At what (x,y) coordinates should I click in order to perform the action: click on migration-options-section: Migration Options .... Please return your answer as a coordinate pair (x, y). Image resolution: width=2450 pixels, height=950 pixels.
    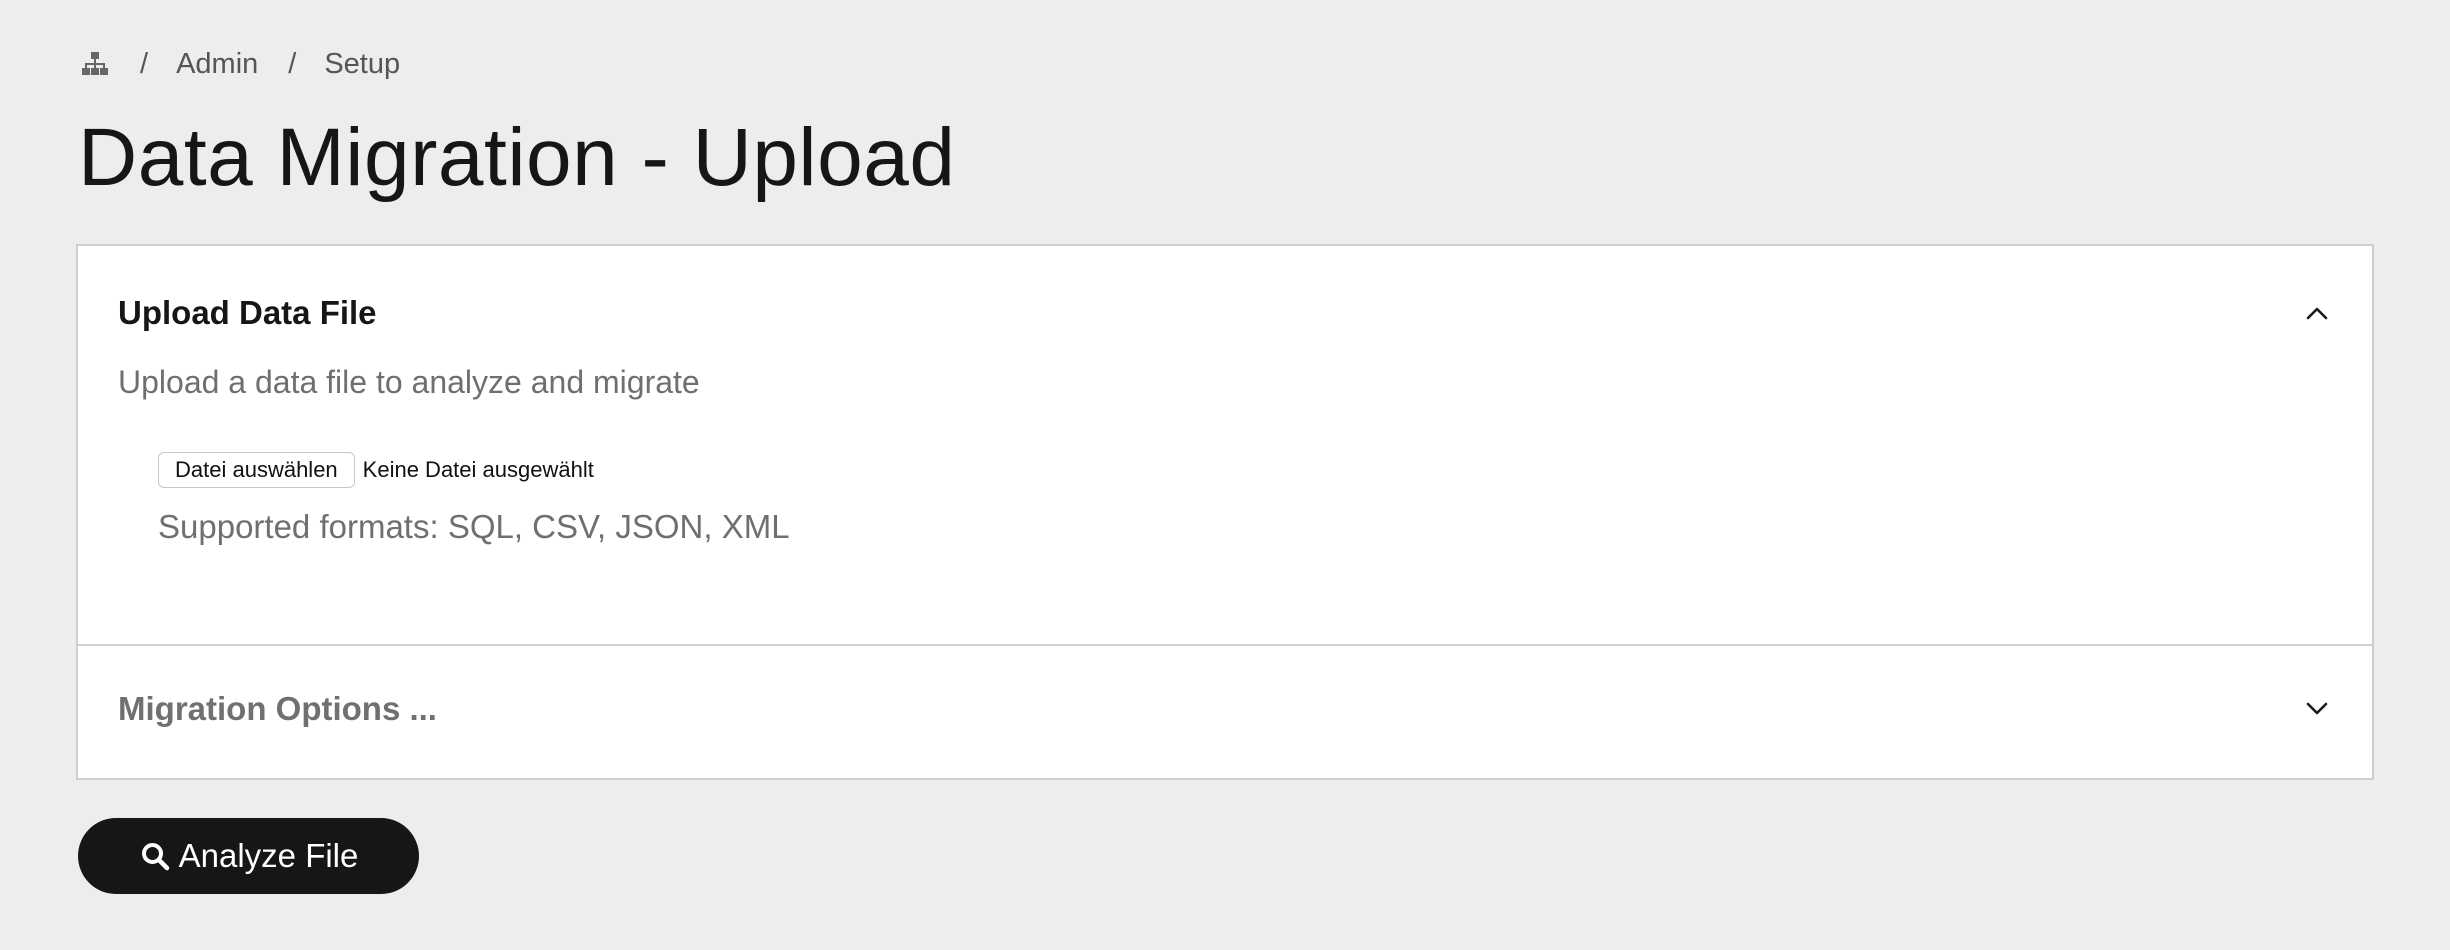
    Looking at the image, I should click on (1225, 712).